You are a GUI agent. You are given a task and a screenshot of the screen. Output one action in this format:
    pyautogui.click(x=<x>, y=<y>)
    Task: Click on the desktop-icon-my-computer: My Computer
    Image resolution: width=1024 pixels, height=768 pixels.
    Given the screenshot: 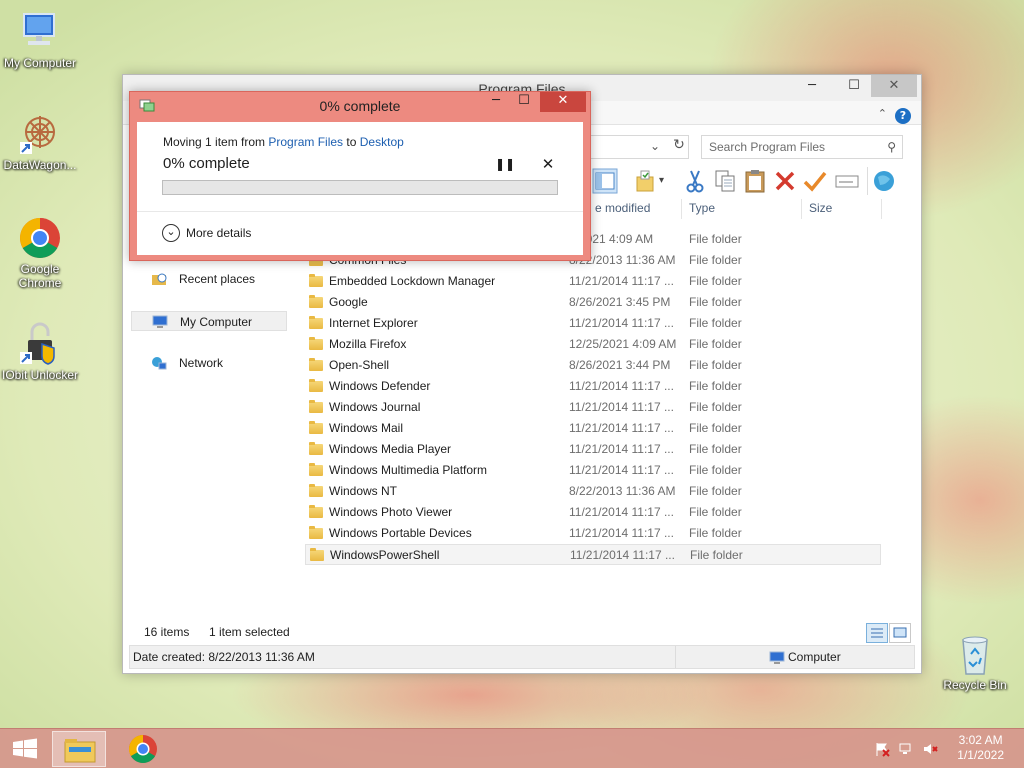 What is the action you would take?
    pyautogui.click(x=40, y=40)
    